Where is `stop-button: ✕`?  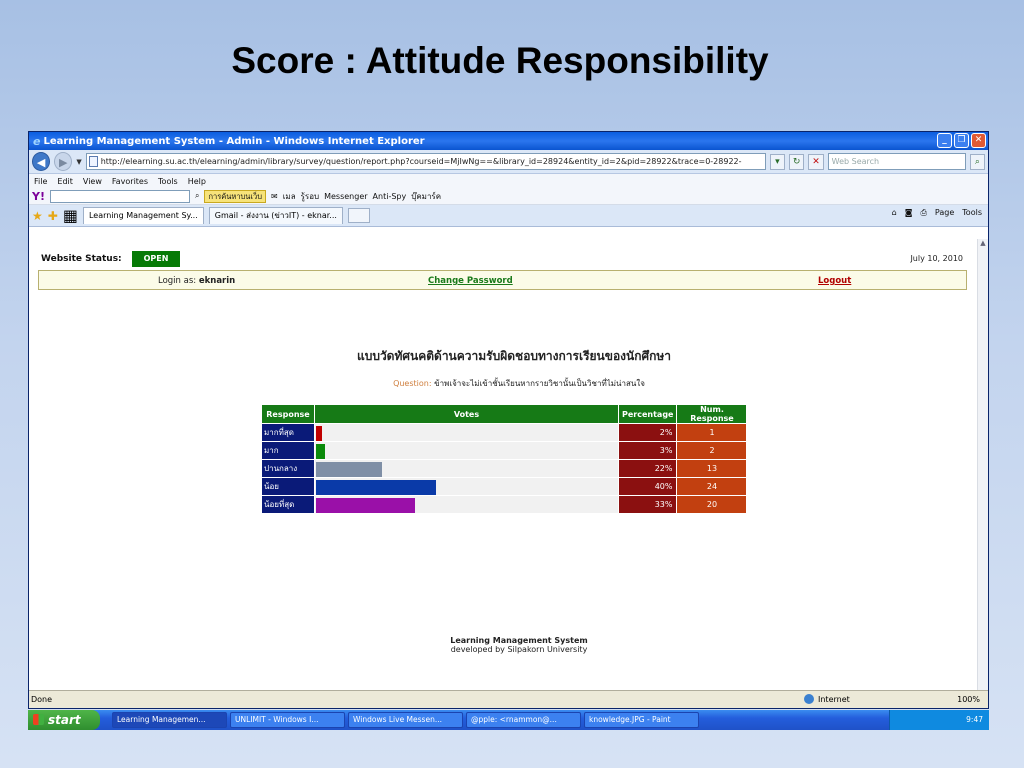
stop-button: ✕ is located at coordinates (816, 161).